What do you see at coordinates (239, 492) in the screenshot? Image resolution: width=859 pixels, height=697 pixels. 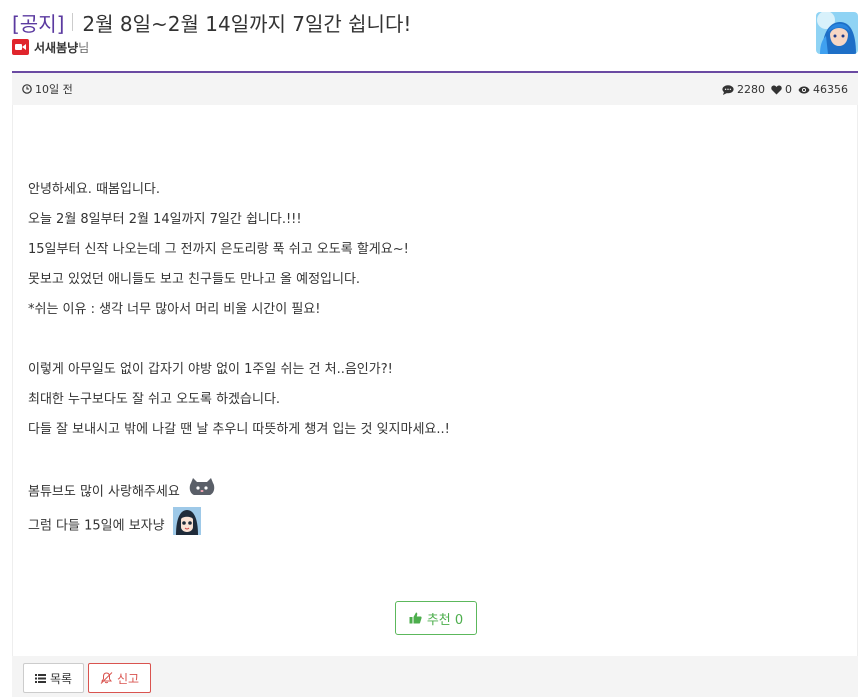 I see `body-line-with-emoji: 봄튜브도 많이 사랑해주세요` at bounding box center [239, 492].